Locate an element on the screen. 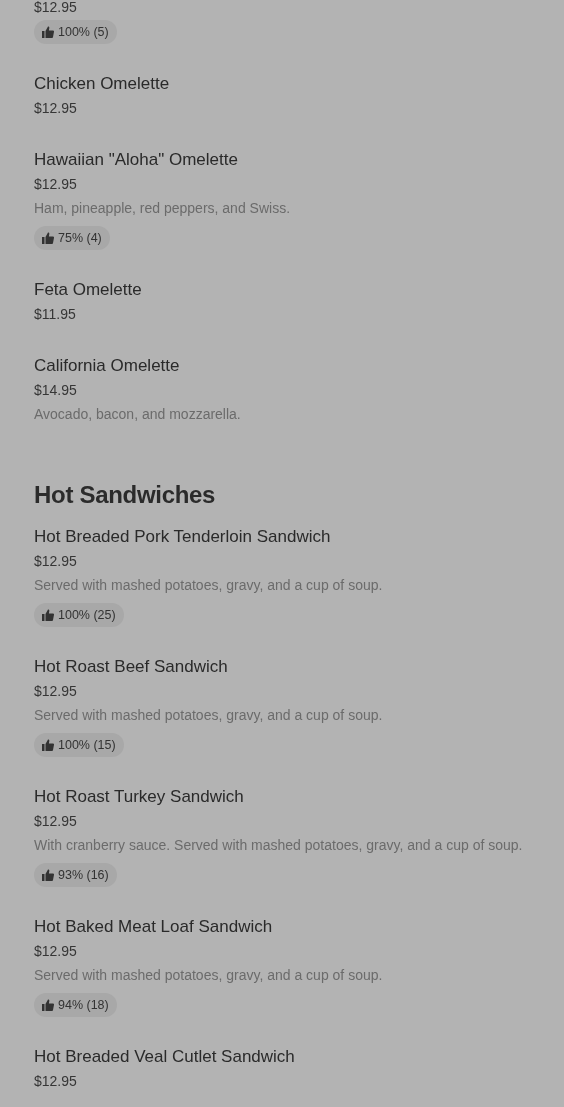 This screenshot has height=1107, width=564. item-price: $11.95 is located at coordinates (55, 314).